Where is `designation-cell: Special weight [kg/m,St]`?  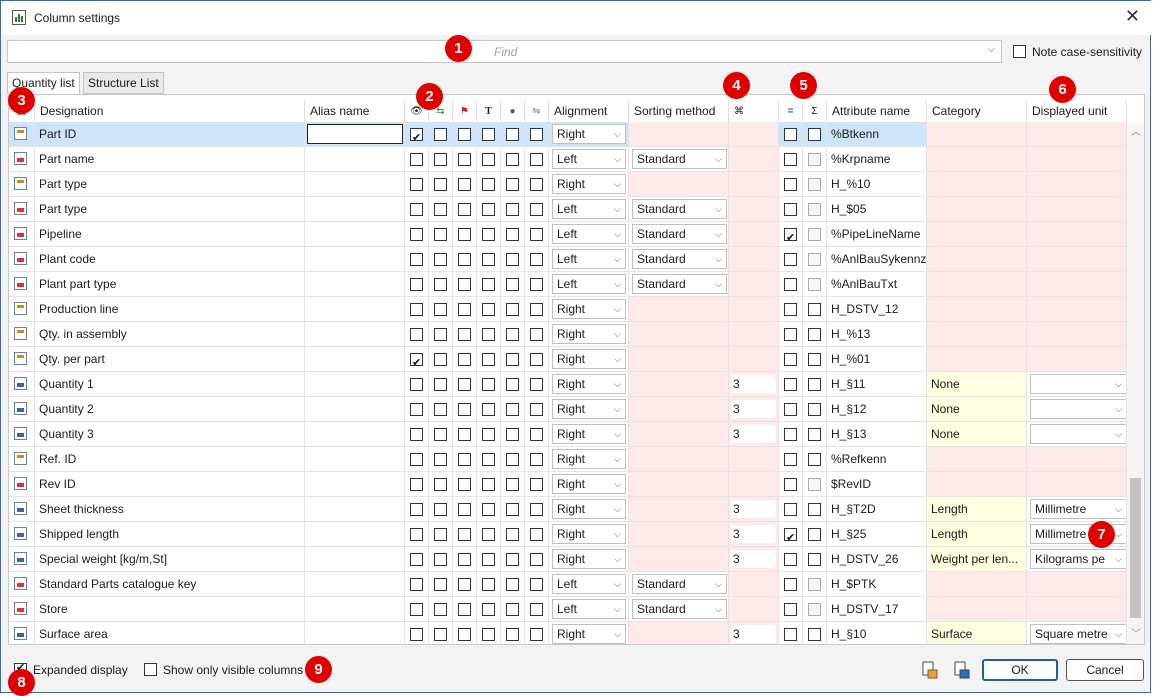
designation-cell: Special weight [kg/m,St] is located at coordinates (170, 559).